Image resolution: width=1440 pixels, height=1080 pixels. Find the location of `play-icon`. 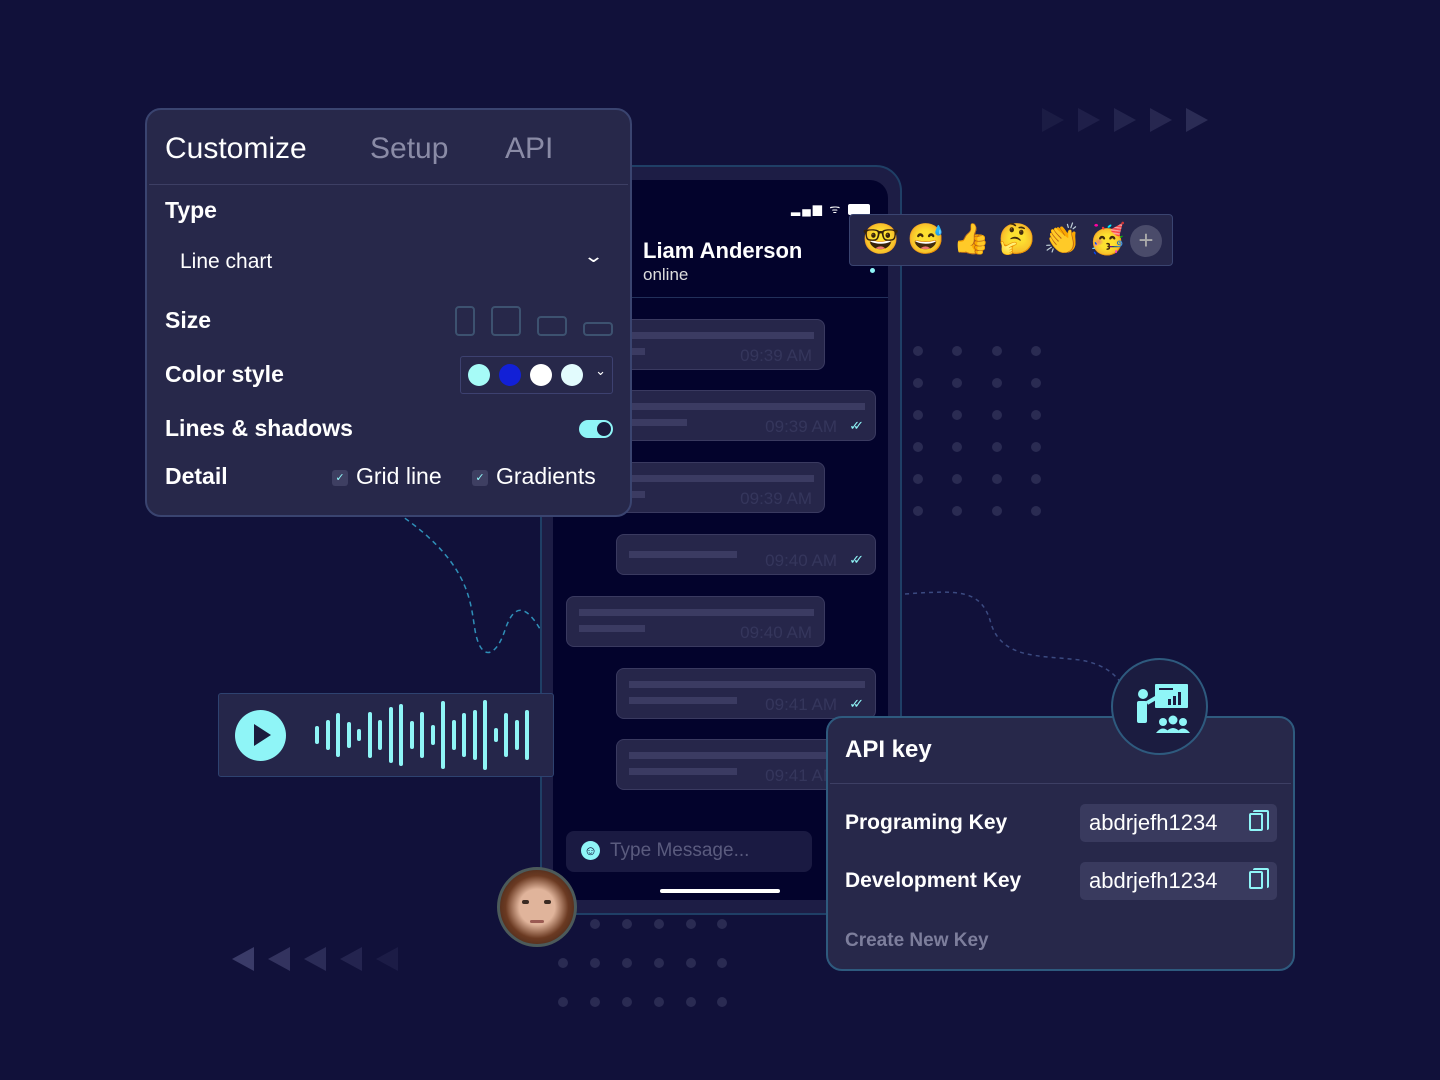

play-icon is located at coordinates (262, 735).